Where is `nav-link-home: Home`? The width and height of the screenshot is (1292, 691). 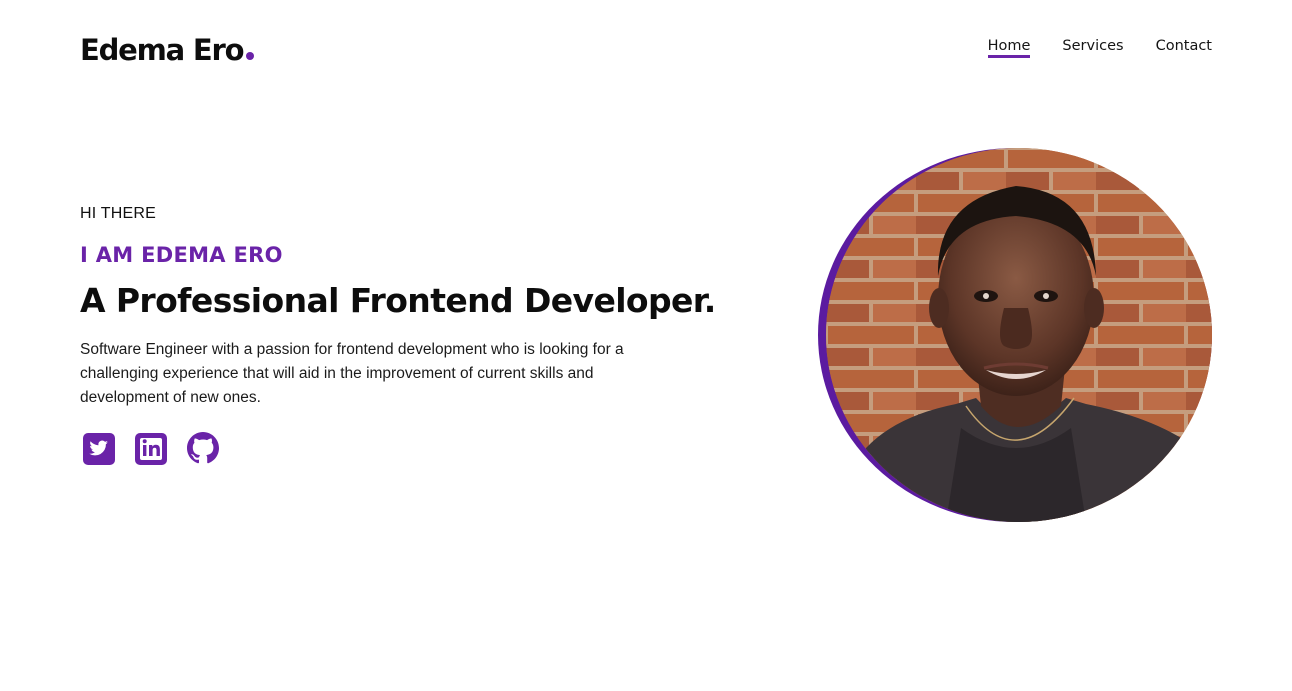
nav-link-home: Home is located at coordinates (1008, 48).